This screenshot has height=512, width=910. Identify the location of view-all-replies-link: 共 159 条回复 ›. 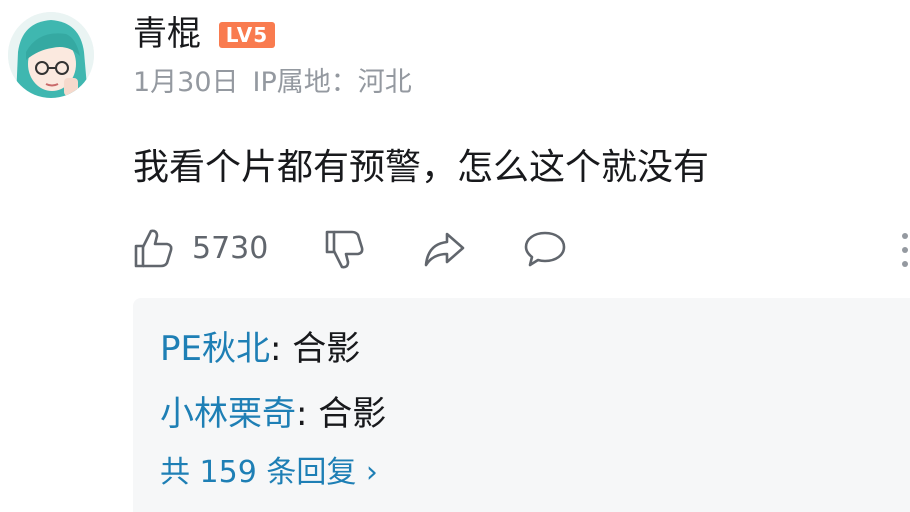
(269, 473).